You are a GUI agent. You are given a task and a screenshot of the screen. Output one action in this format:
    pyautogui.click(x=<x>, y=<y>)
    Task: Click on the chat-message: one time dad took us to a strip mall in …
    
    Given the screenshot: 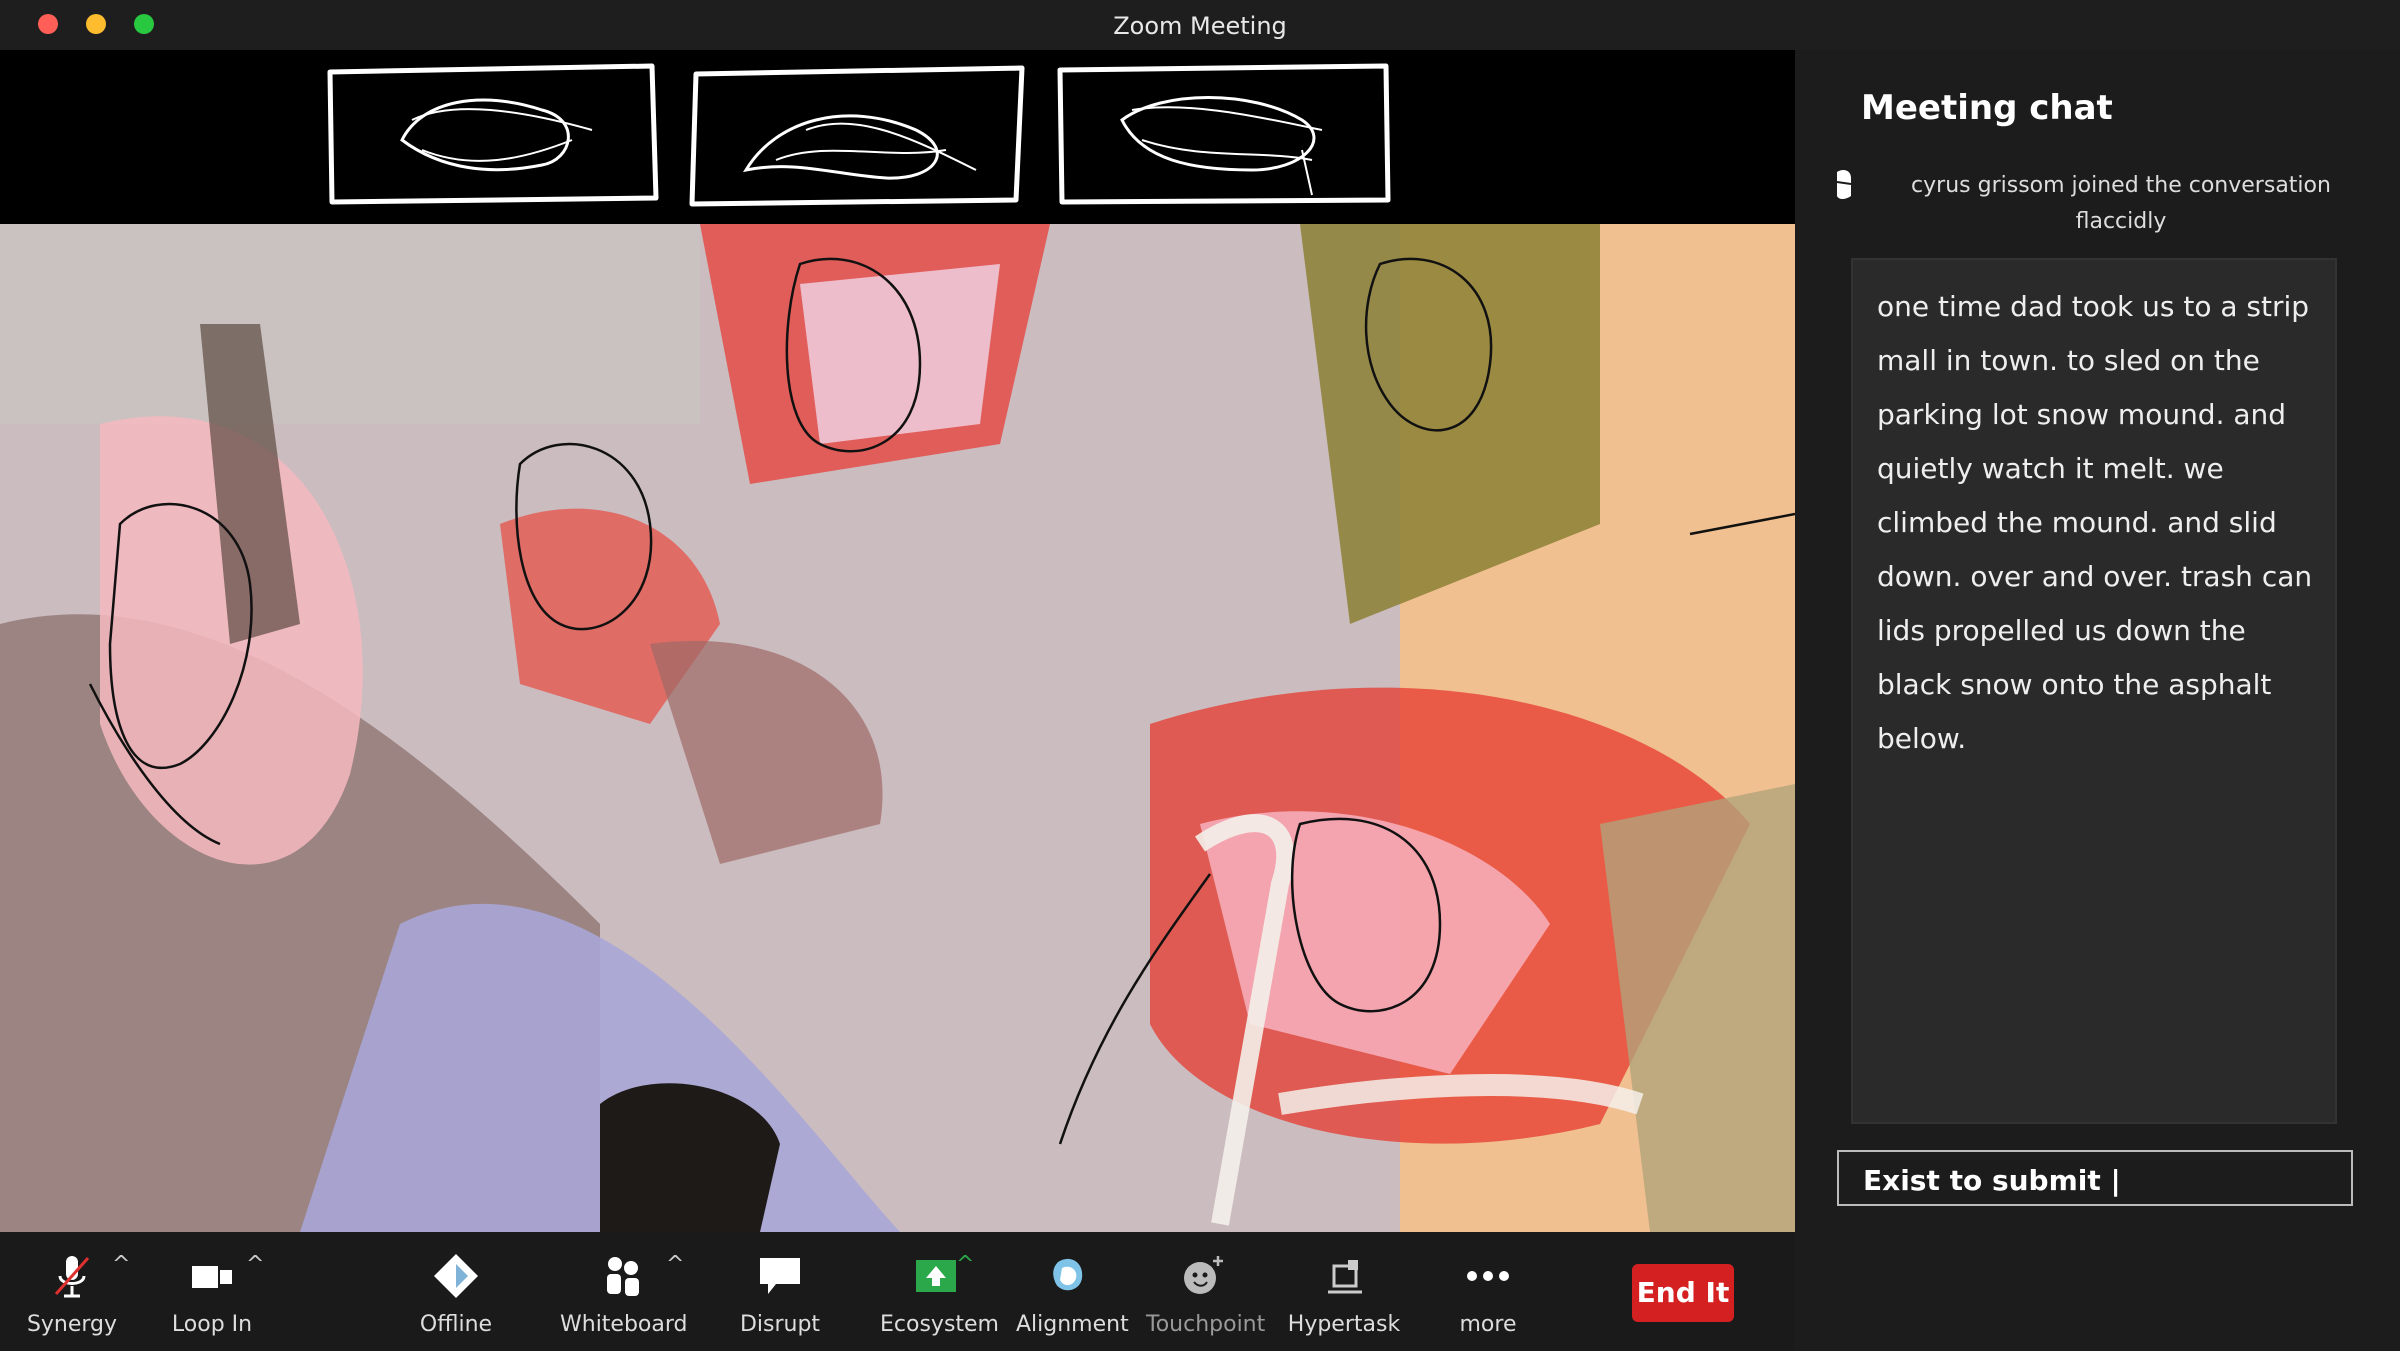 What is the action you would take?
    pyautogui.click(x=2095, y=522)
    